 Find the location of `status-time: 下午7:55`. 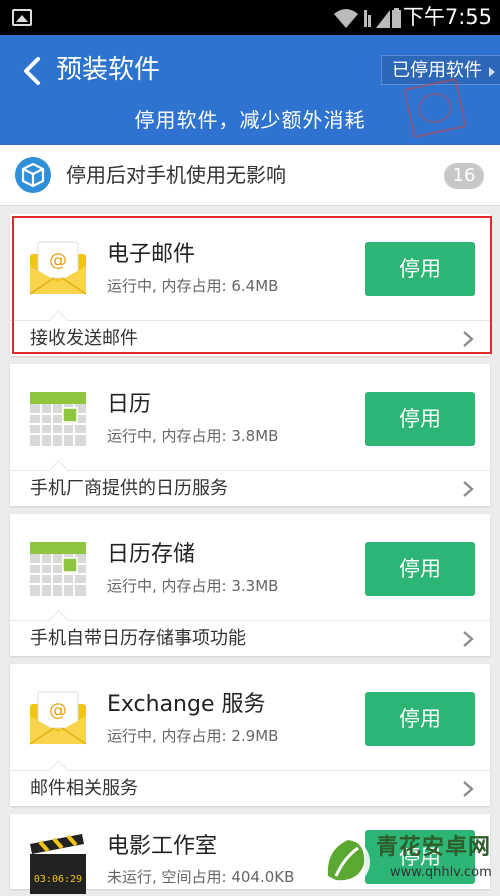

status-time: 下午7:55 is located at coordinates (447, 17).